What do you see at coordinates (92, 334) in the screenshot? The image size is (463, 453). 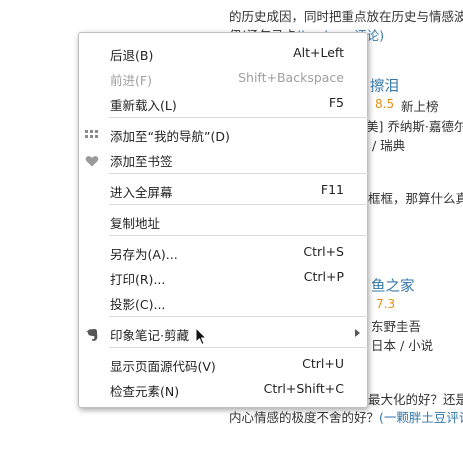 I see `evernote-icon` at bounding box center [92, 334].